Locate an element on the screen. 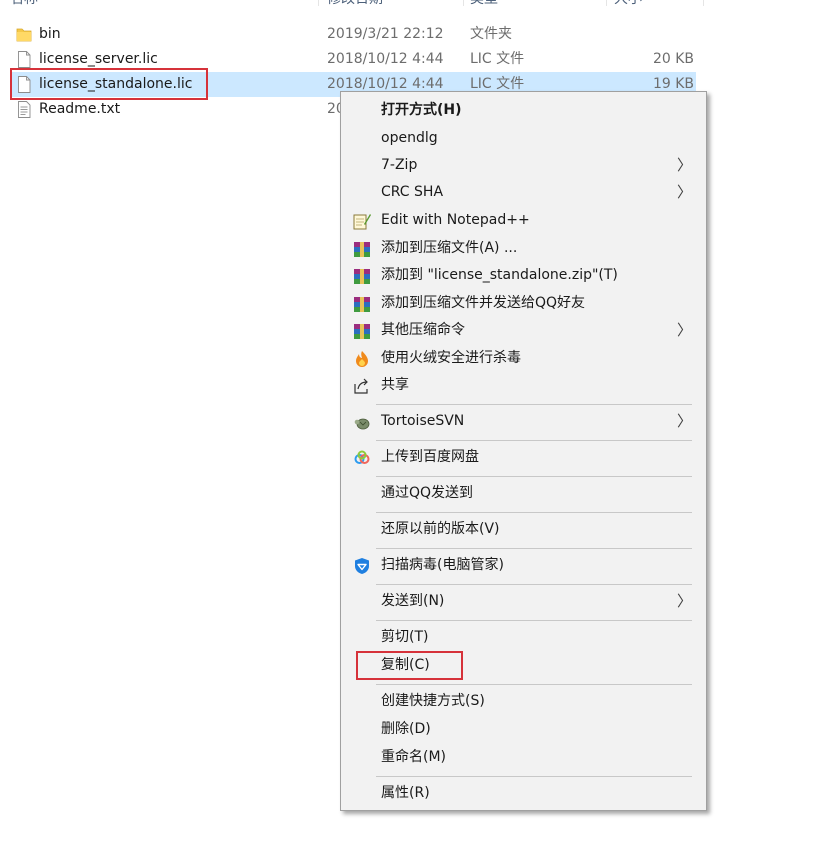  menu-item-label: 上传到百度网盘 is located at coordinates (430, 457).